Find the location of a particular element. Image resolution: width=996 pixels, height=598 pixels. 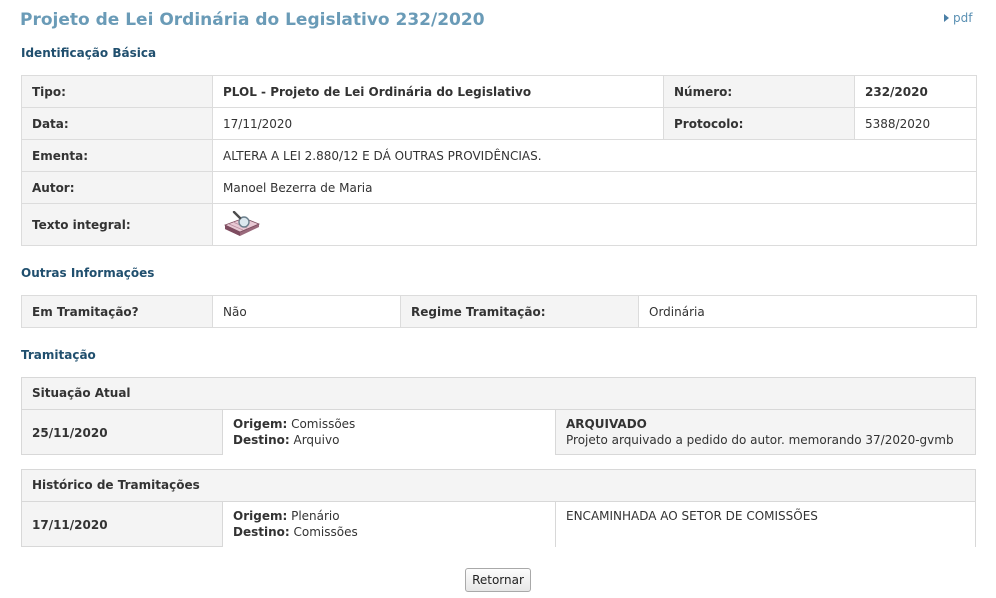

status-title: ARQUIVADO is located at coordinates (606, 424).